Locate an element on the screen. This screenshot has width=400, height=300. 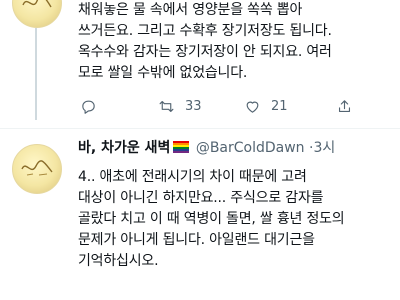
tweet-header: 바, 차가운 새벽 @BarColdDawn ·3시 is located at coordinates (206, 148).